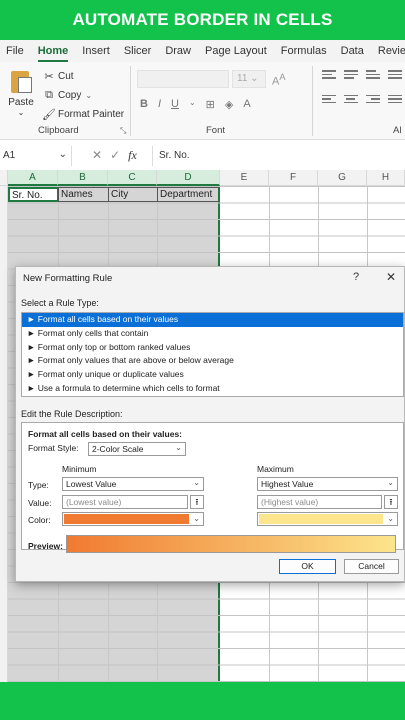 This screenshot has width=405, height=720. Describe the element at coordinates (97, 155) in the screenshot. I see `cancel-icon: ✕` at that location.